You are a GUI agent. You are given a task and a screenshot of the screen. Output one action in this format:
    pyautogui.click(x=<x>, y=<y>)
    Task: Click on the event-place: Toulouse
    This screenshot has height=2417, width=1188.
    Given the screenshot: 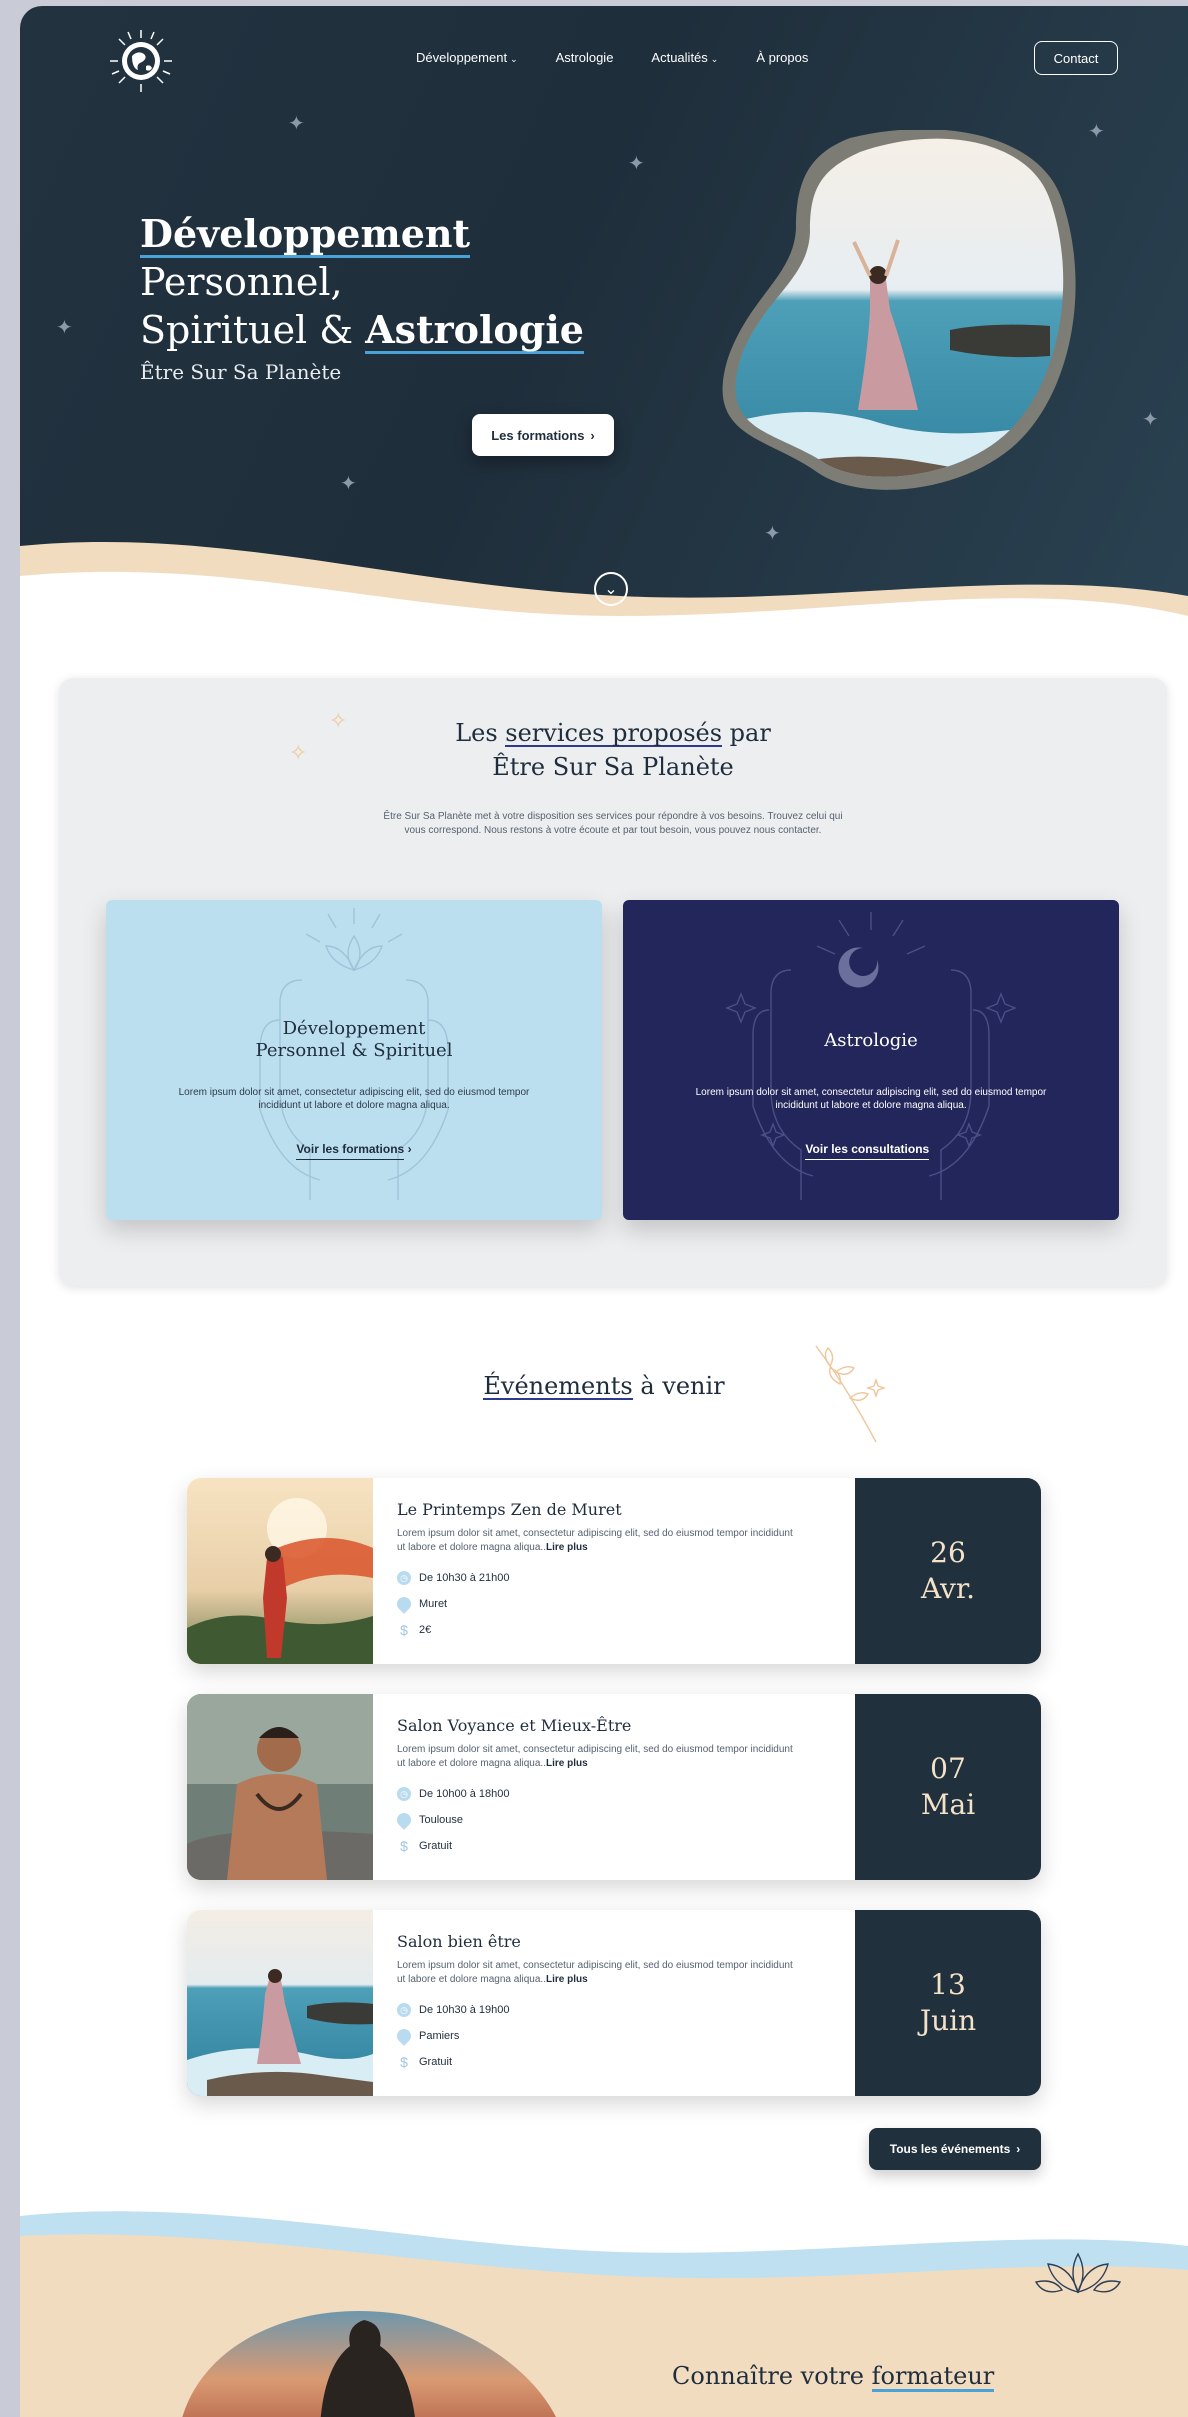 What is the action you would take?
    pyautogui.click(x=595, y=1820)
    